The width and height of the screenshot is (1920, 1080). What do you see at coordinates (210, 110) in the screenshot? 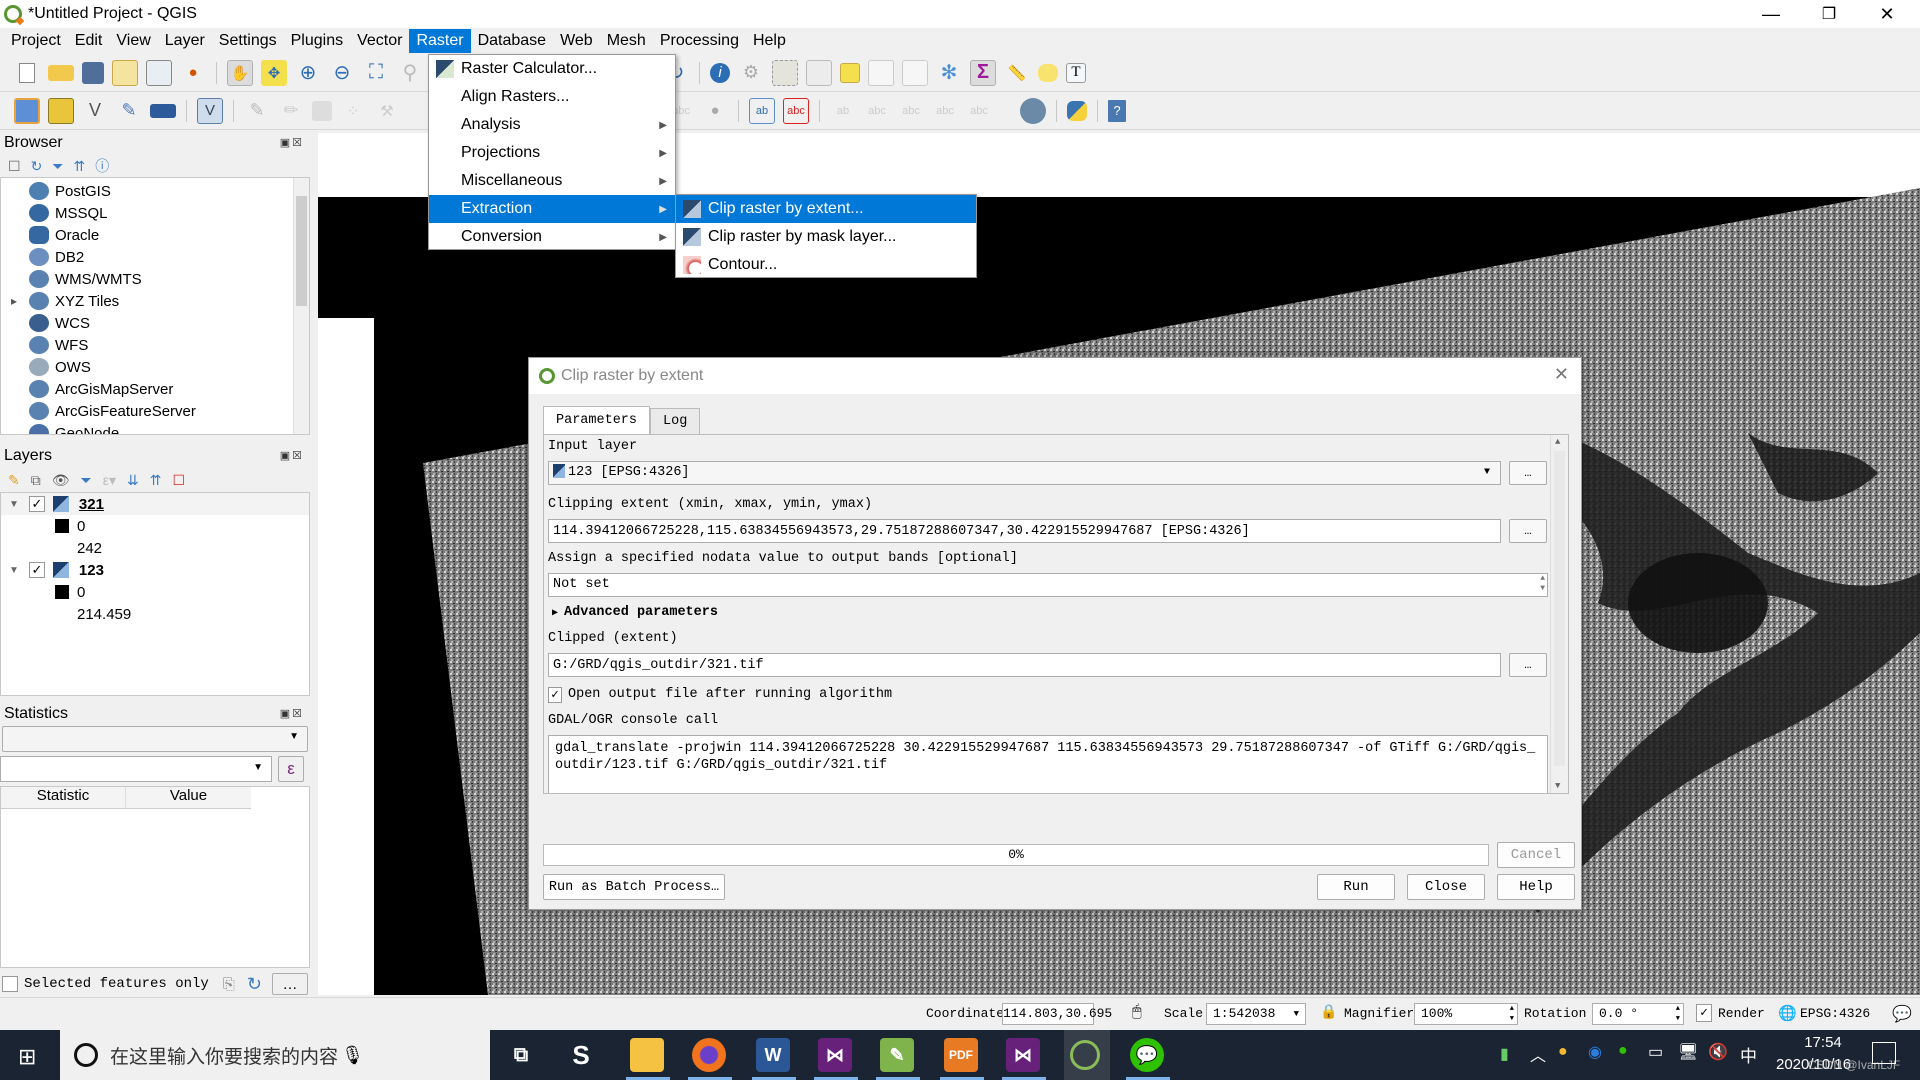
I see `new-temporary-layer-icon: V` at bounding box center [210, 110].